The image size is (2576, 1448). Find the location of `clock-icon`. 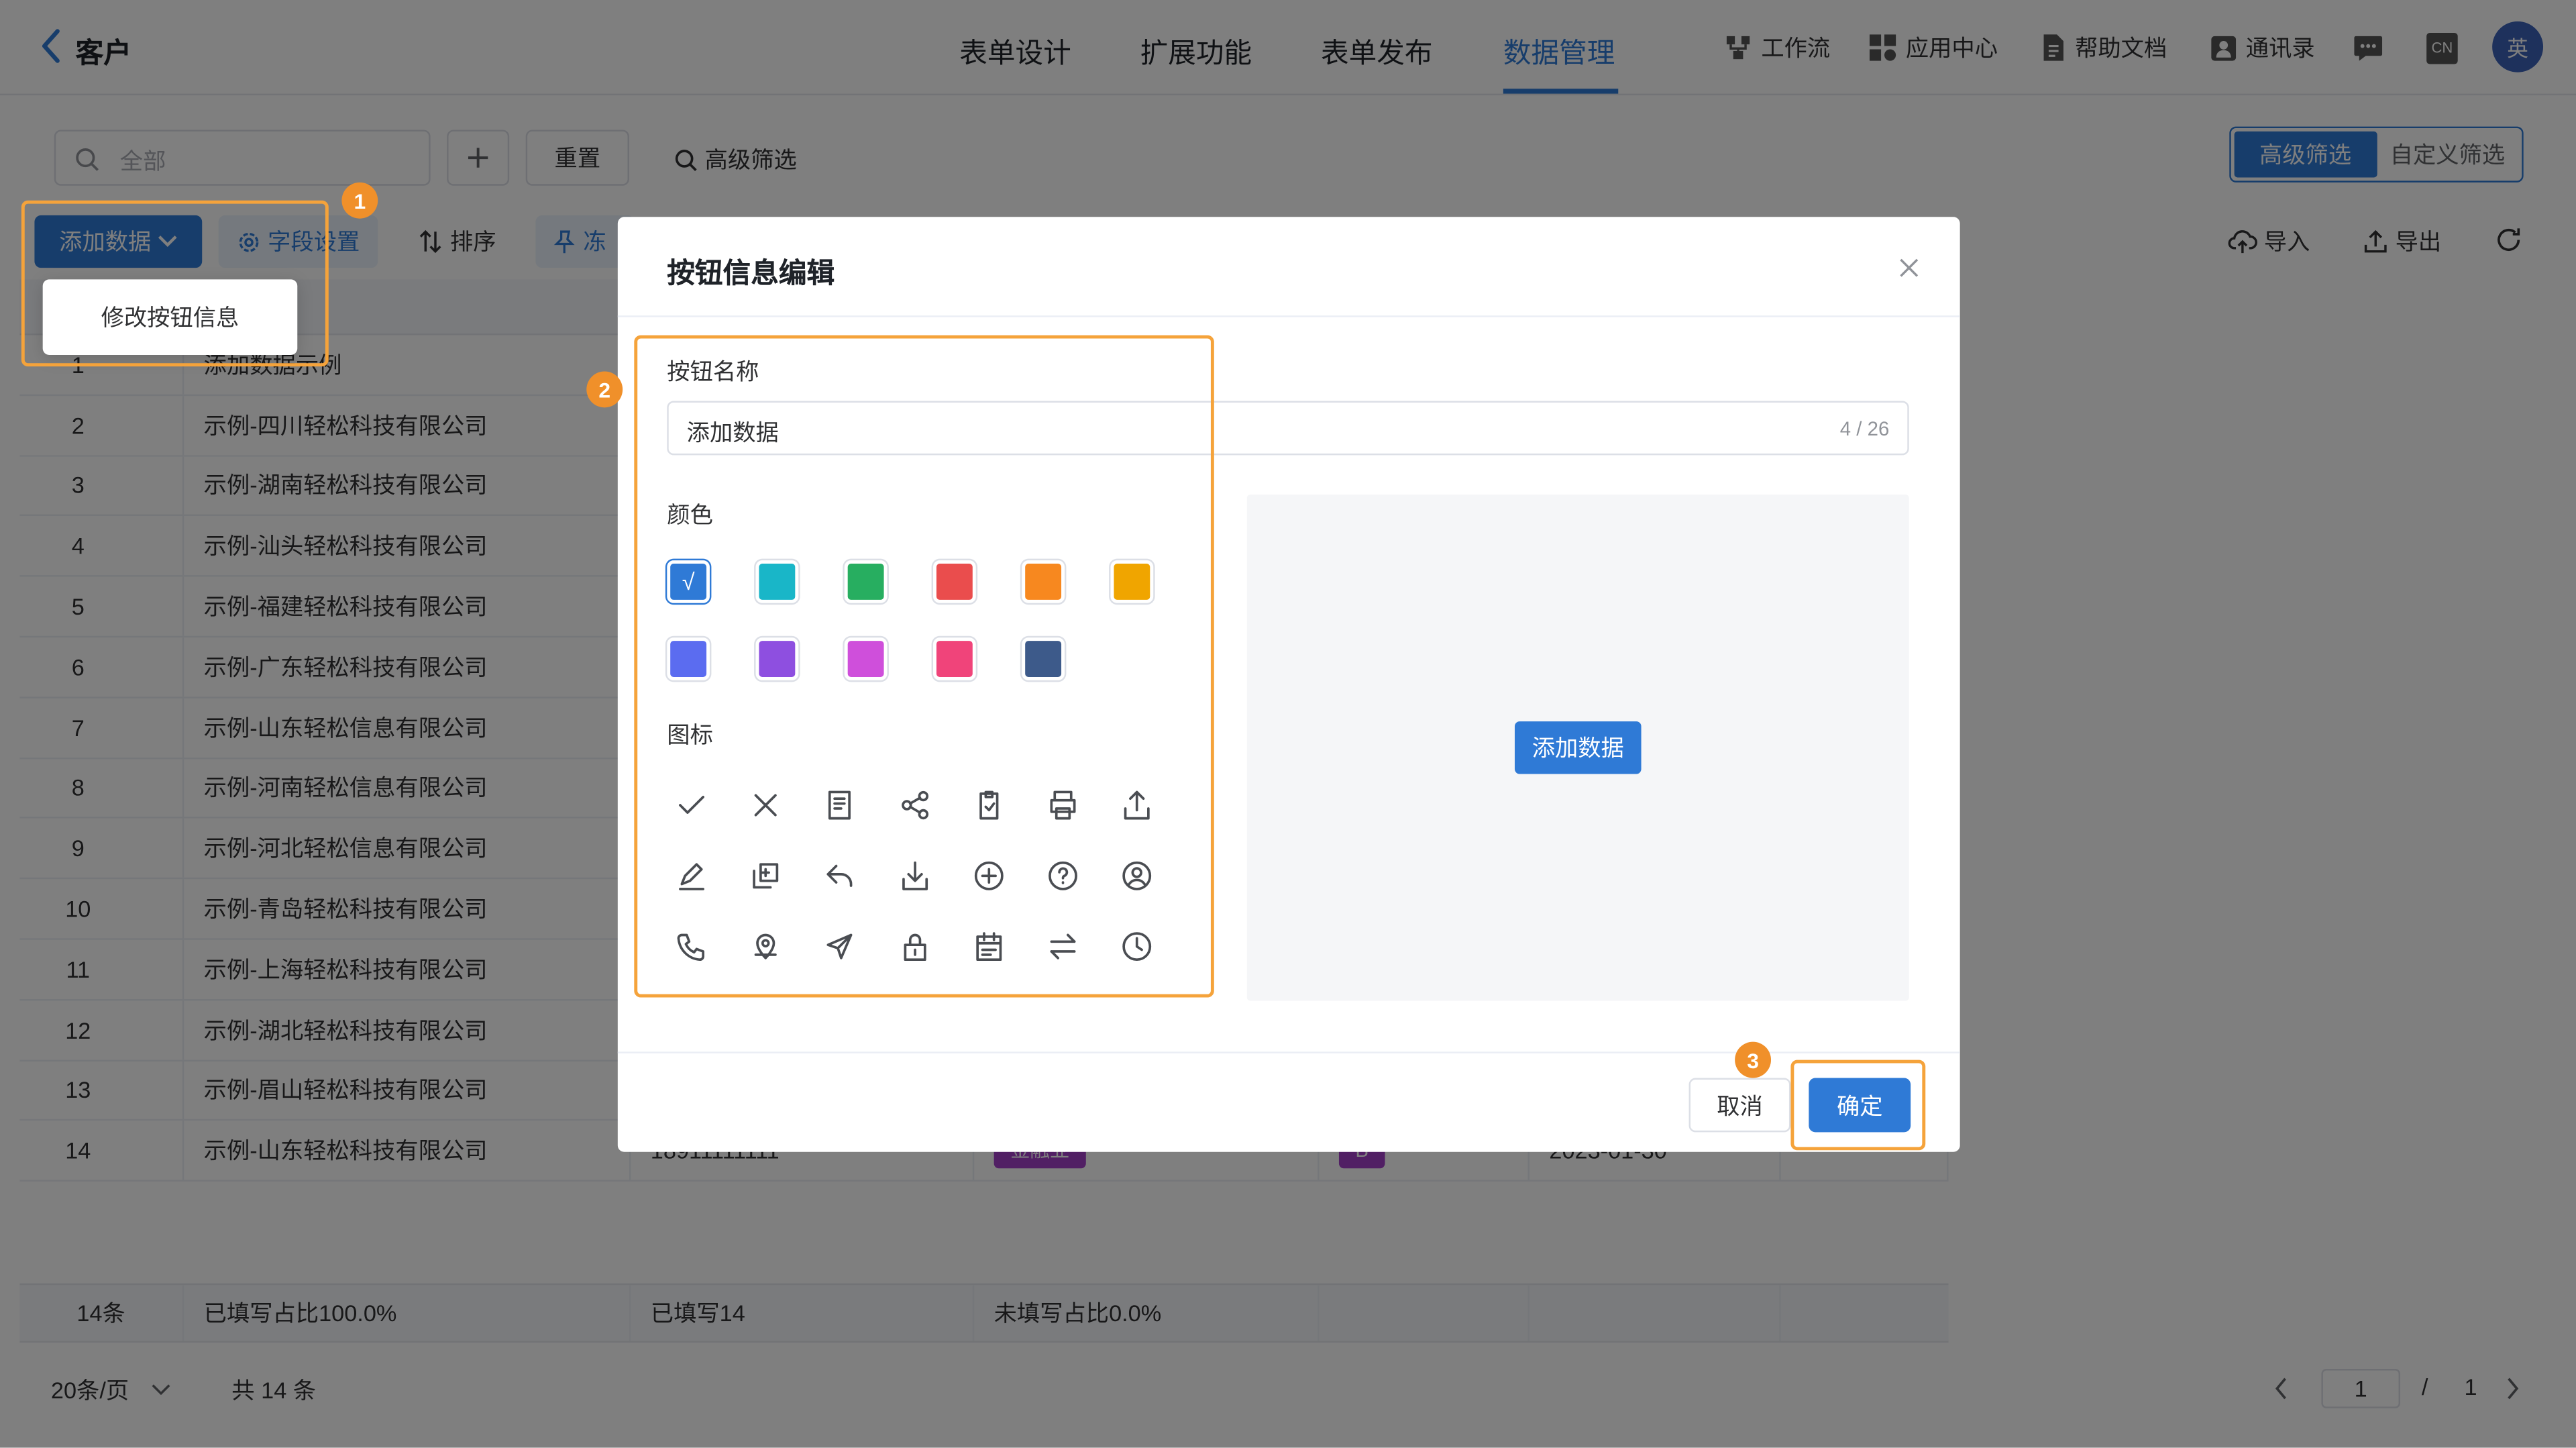

clock-icon is located at coordinates (1137, 946).